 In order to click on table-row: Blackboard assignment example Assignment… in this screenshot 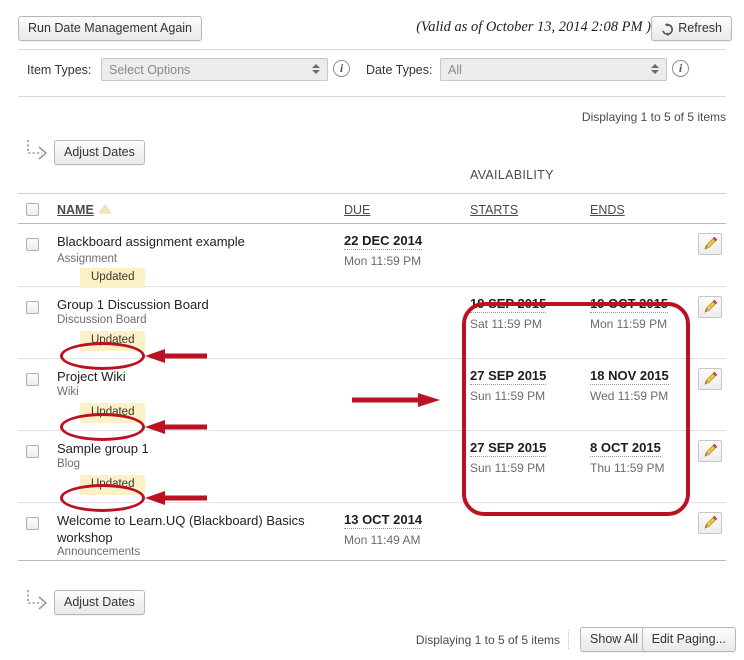, I will do `click(372, 256)`.